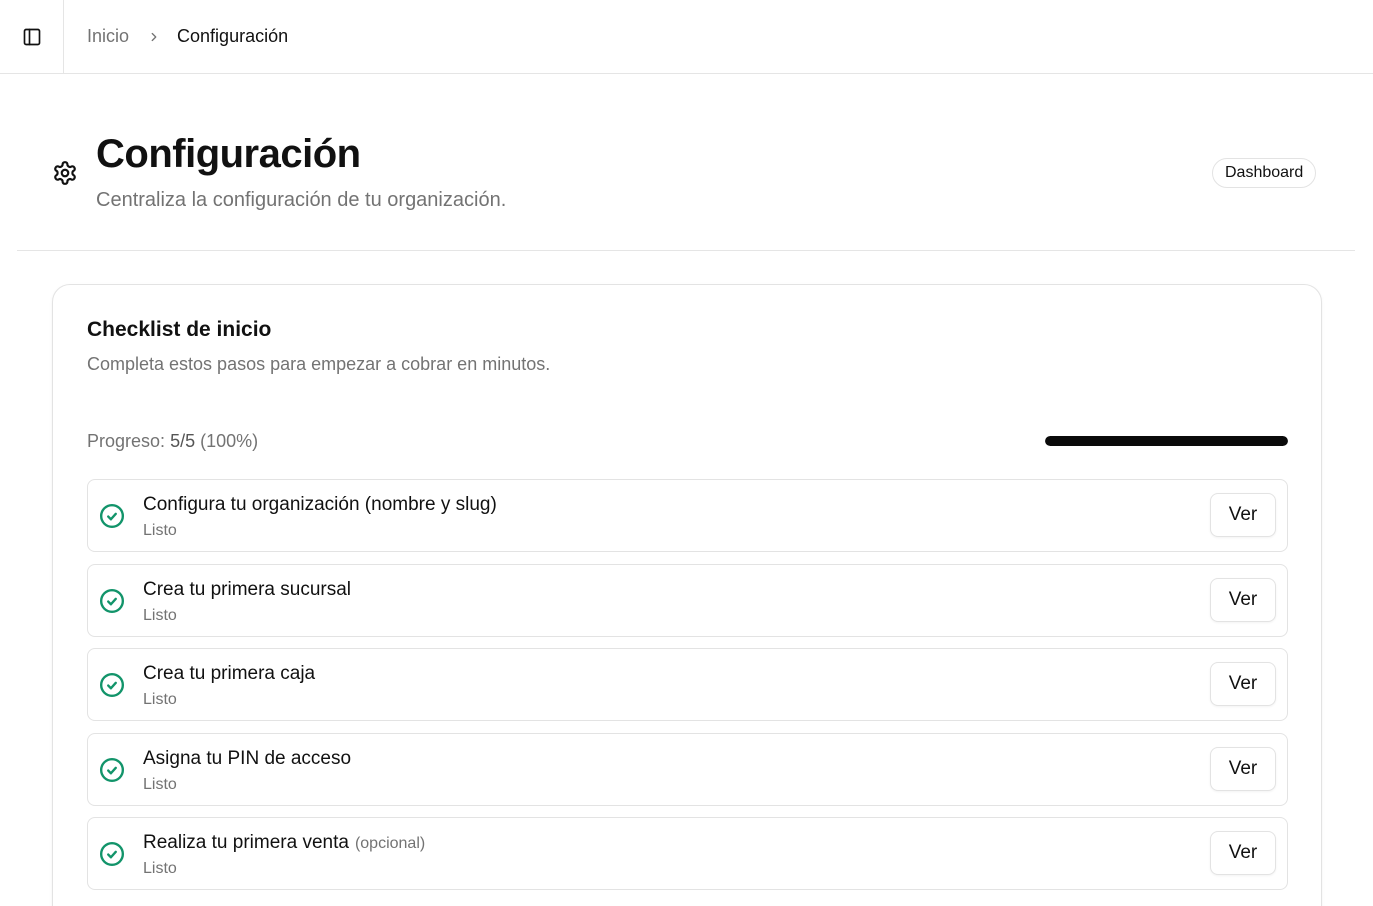 This screenshot has width=1373, height=906. I want to click on dashboard-button: Dashboard, so click(1264, 173).